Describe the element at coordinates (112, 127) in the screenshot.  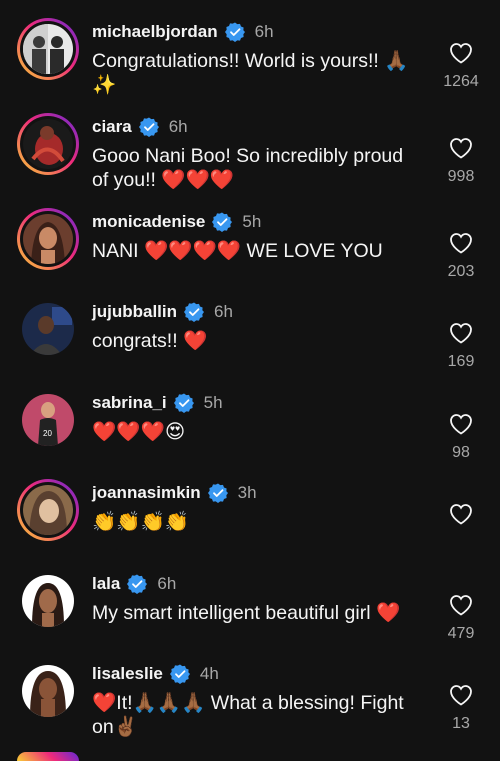
I see `username: ciara` at that location.